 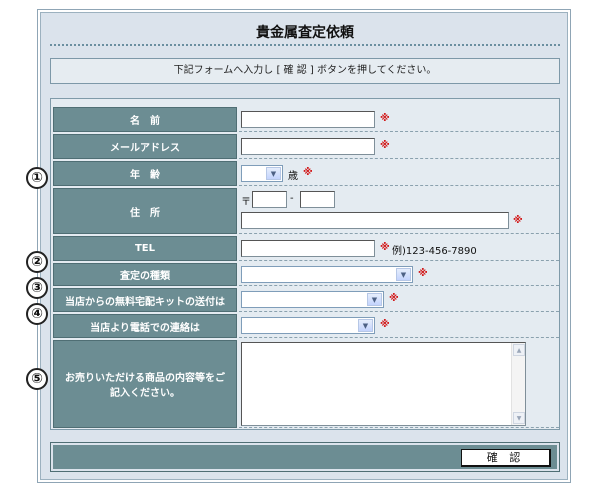 What do you see at coordinates (145, 211) in the screenshot?
I see `label-address: 住 所` at bounding box center [145, 211].